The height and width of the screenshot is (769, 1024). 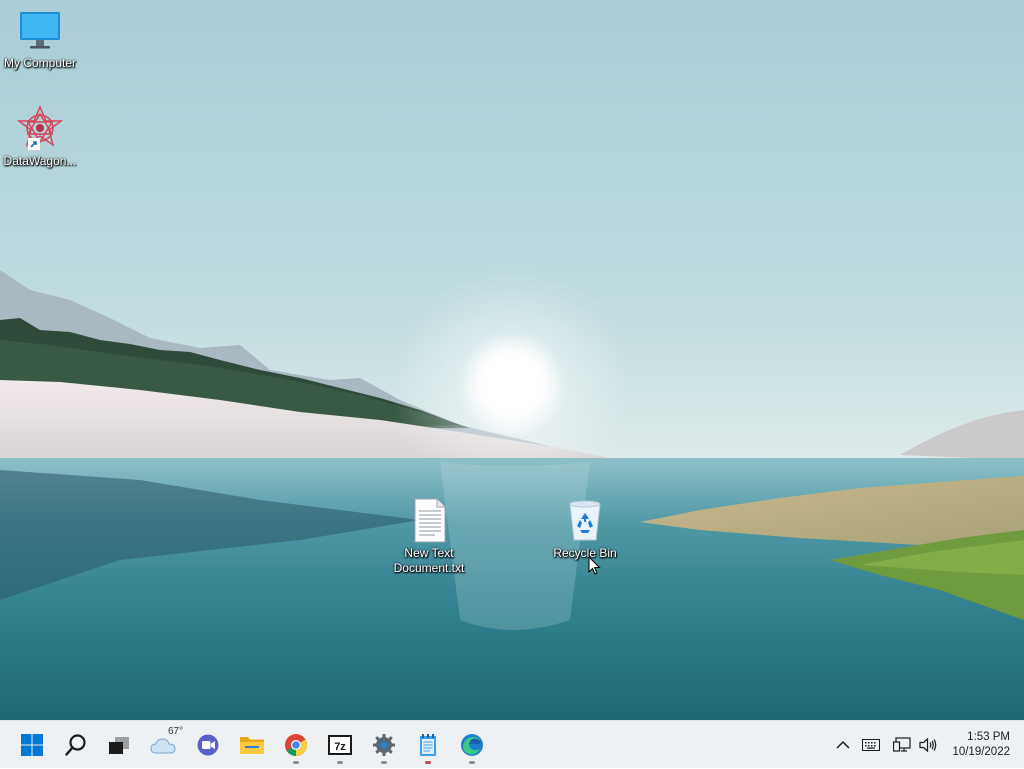 I want to click on tray-keyboard-button, so click(x=871, y=745).